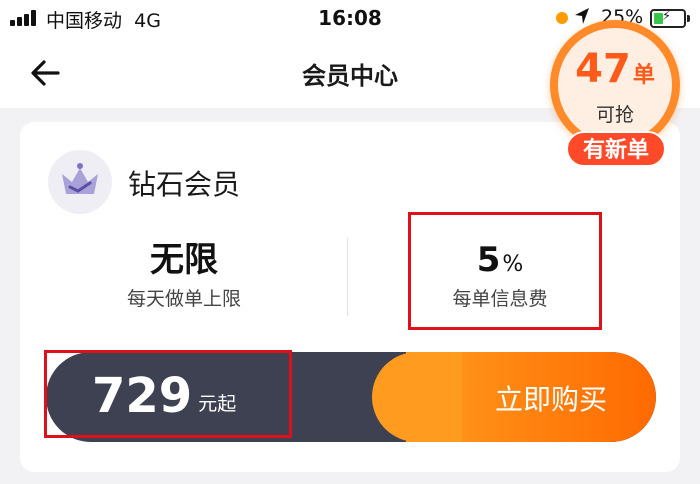 The width and height of the screenshot is (700, 484). Describe the element at coordinates (147, 21) in the screenshot. I see `network-type: 4G` at that location.